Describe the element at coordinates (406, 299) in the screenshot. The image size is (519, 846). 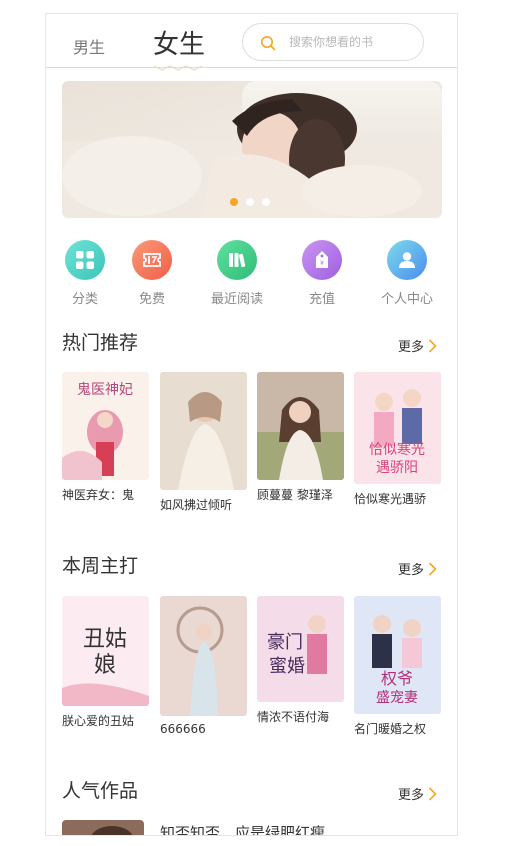
I see `category-label: 个人中心` at that location.